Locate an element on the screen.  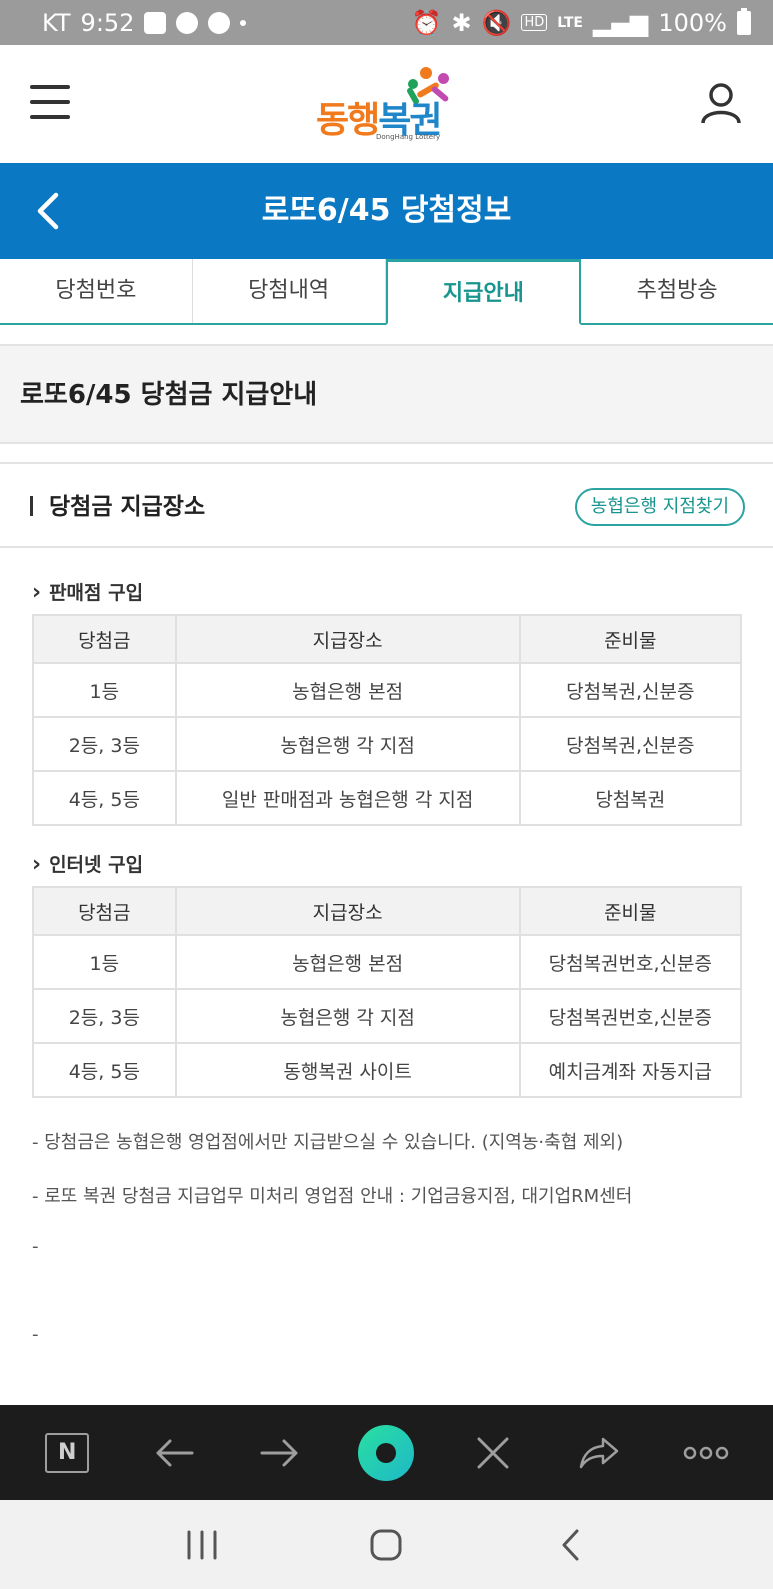
logo-subtitle: DongHang Lottery is located at coordinates (408, 137).